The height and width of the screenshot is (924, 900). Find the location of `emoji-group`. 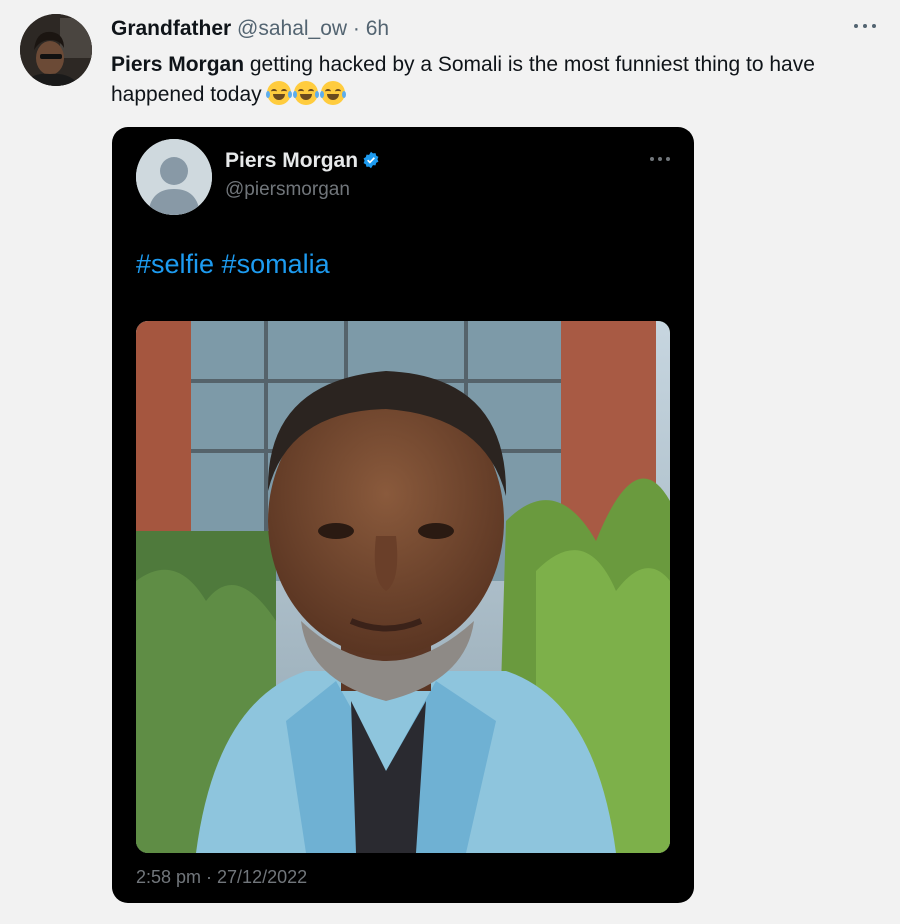

emoji-group is located at coordinates (307, 93).